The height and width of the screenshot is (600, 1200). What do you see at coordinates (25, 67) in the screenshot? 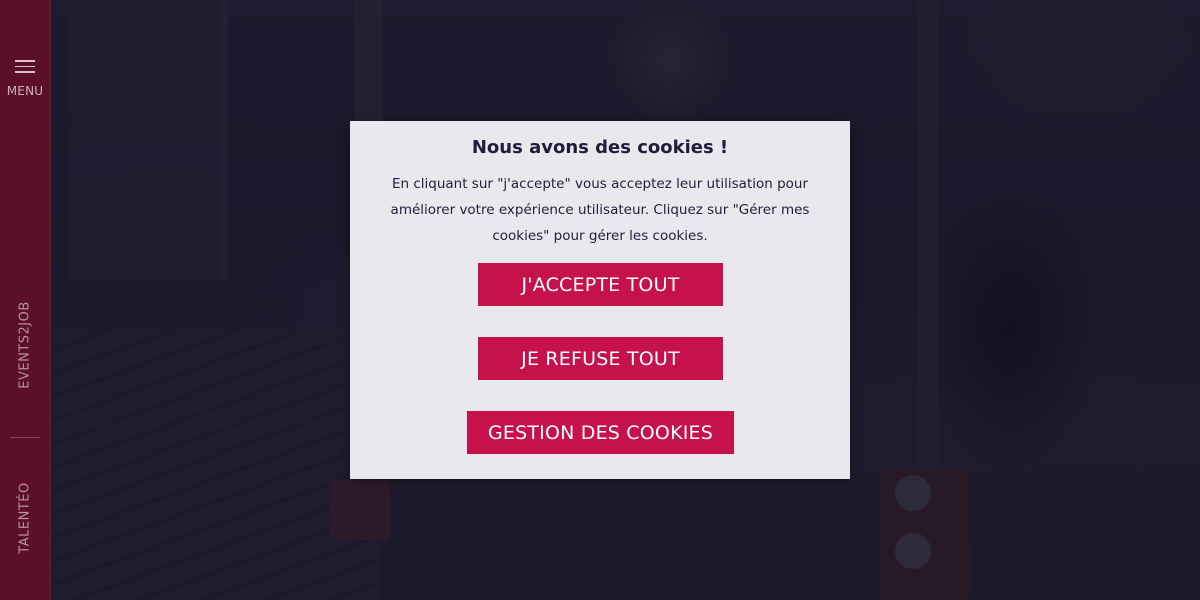
I see `hamburger-icon` at bounding box center [25, 67].